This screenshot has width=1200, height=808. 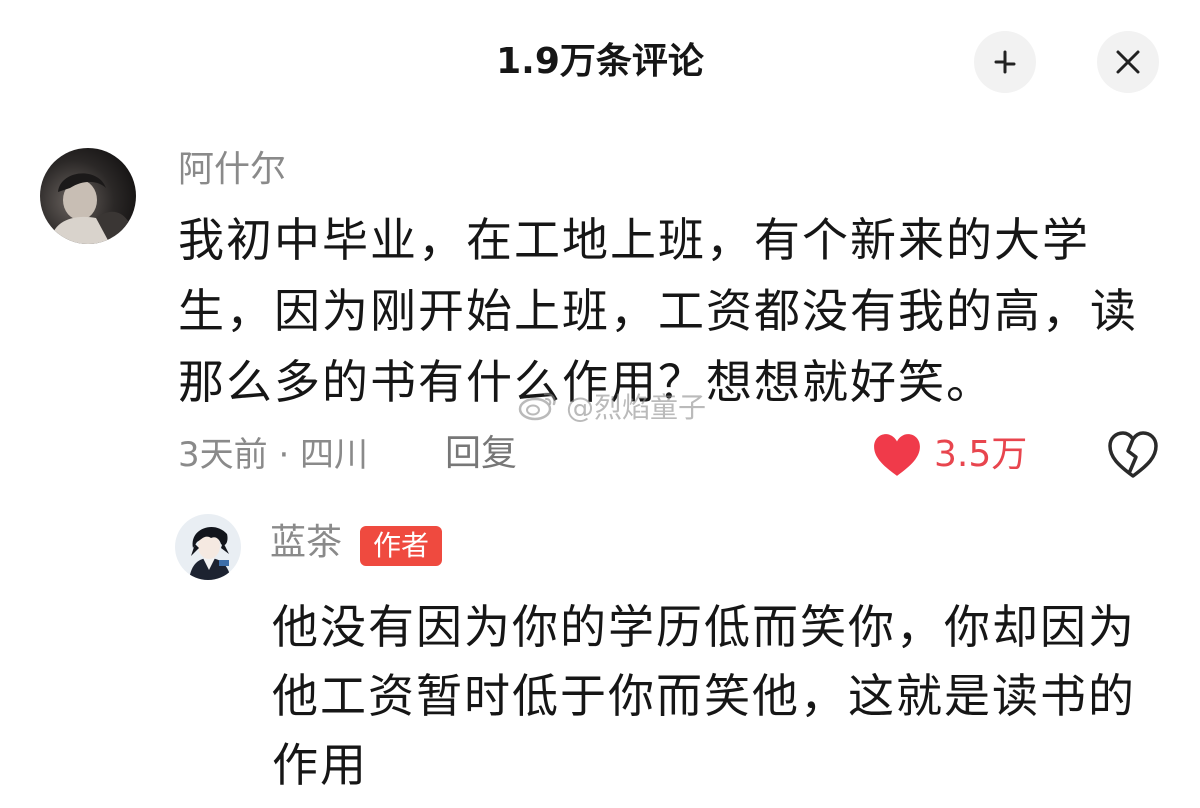 I want to click on heart-filled-icon, so click(x=897, y=455).